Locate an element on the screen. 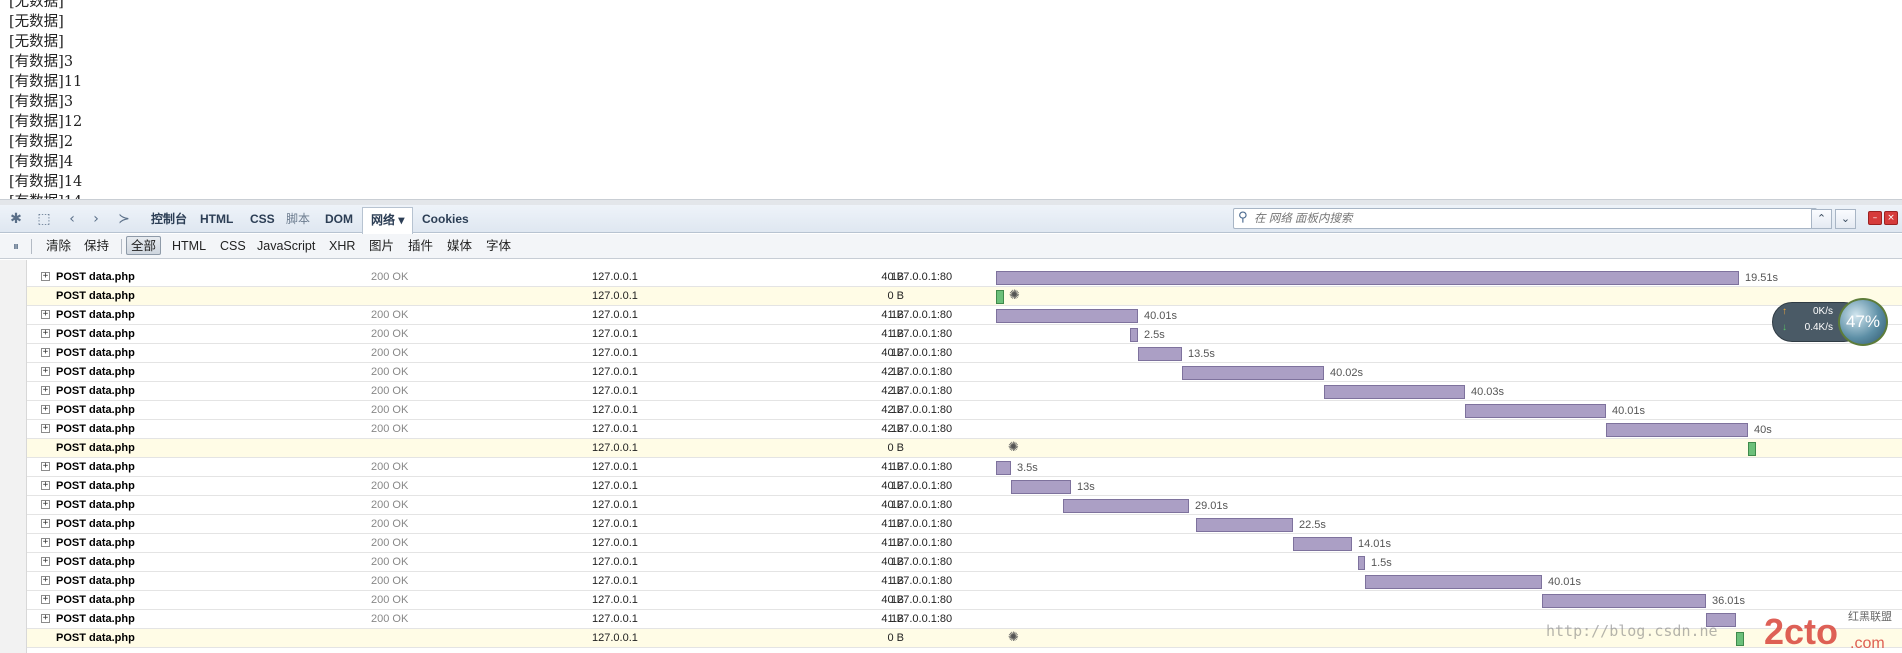 This screenshot has height=653, width=1902. filter-html: HTML is located at coordinates (189, 246).